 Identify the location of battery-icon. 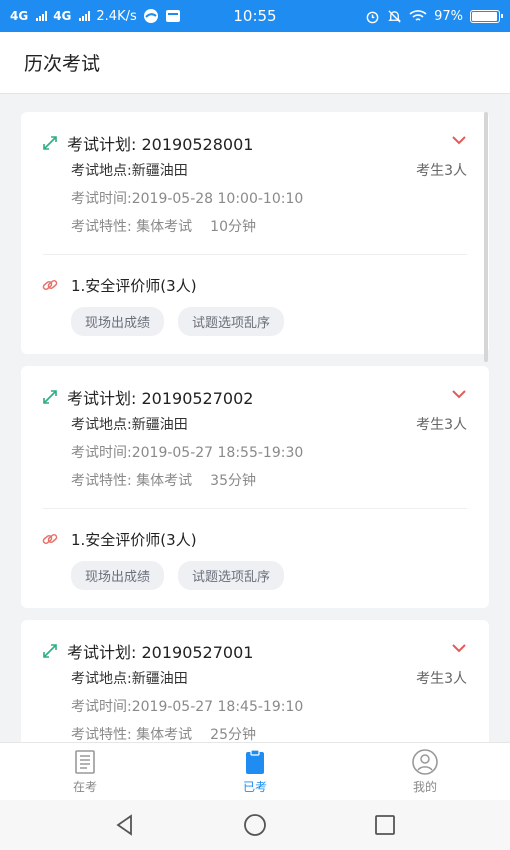
(486, 16).